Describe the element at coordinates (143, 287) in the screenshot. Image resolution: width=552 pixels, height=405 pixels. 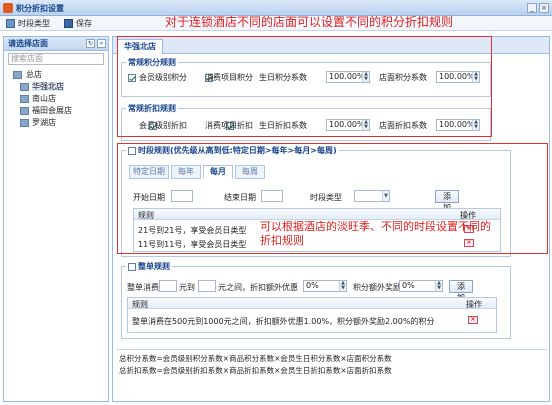
I see `whole-consume-label: 整单消费` at that location.